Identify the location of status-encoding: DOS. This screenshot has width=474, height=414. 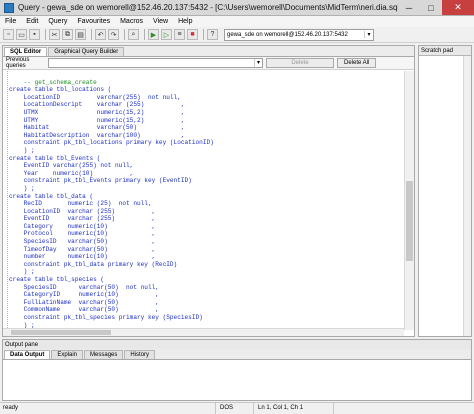
(234, 408).